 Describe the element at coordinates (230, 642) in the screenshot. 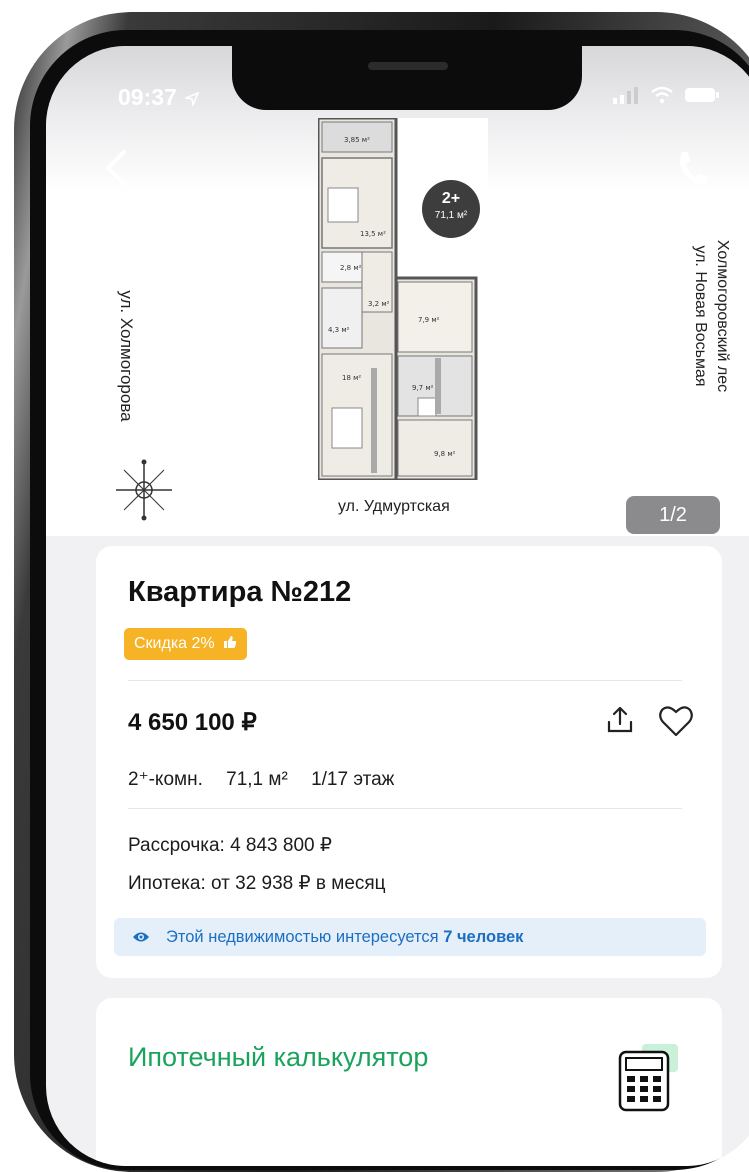

I see `thumbs-up-icon` at that location.